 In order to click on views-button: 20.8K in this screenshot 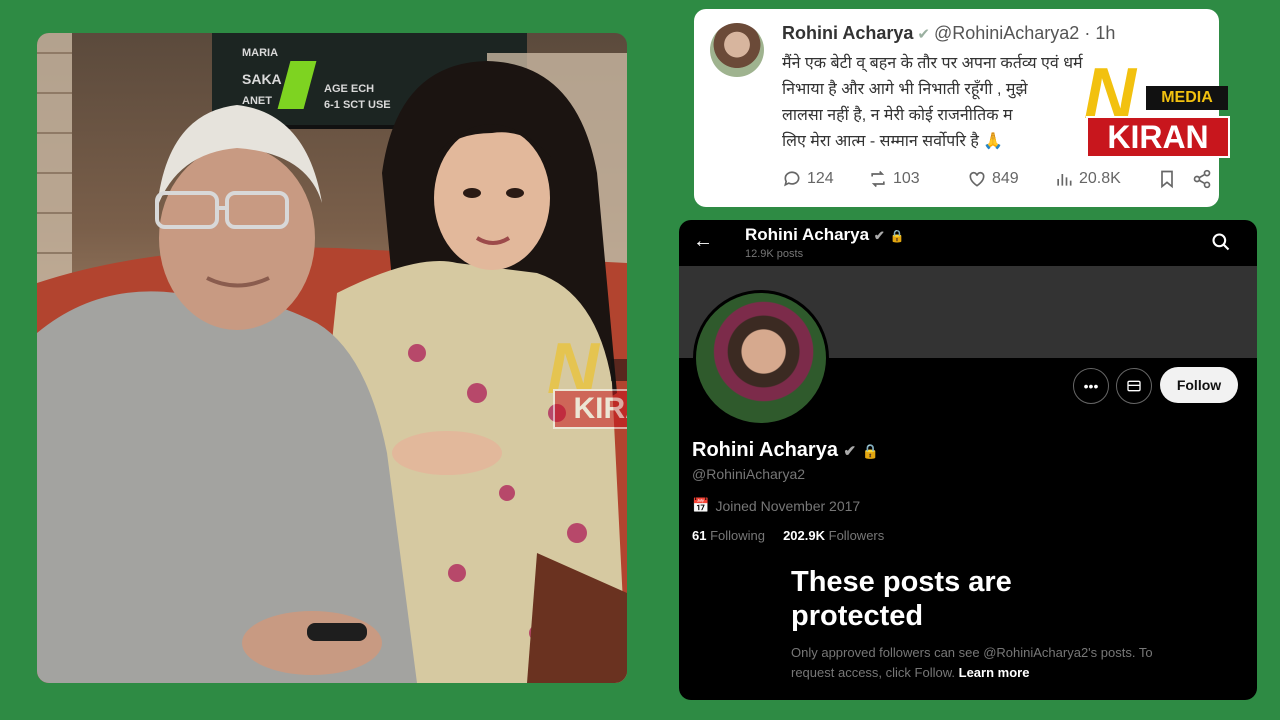, I will do `click(1087, 179)`.